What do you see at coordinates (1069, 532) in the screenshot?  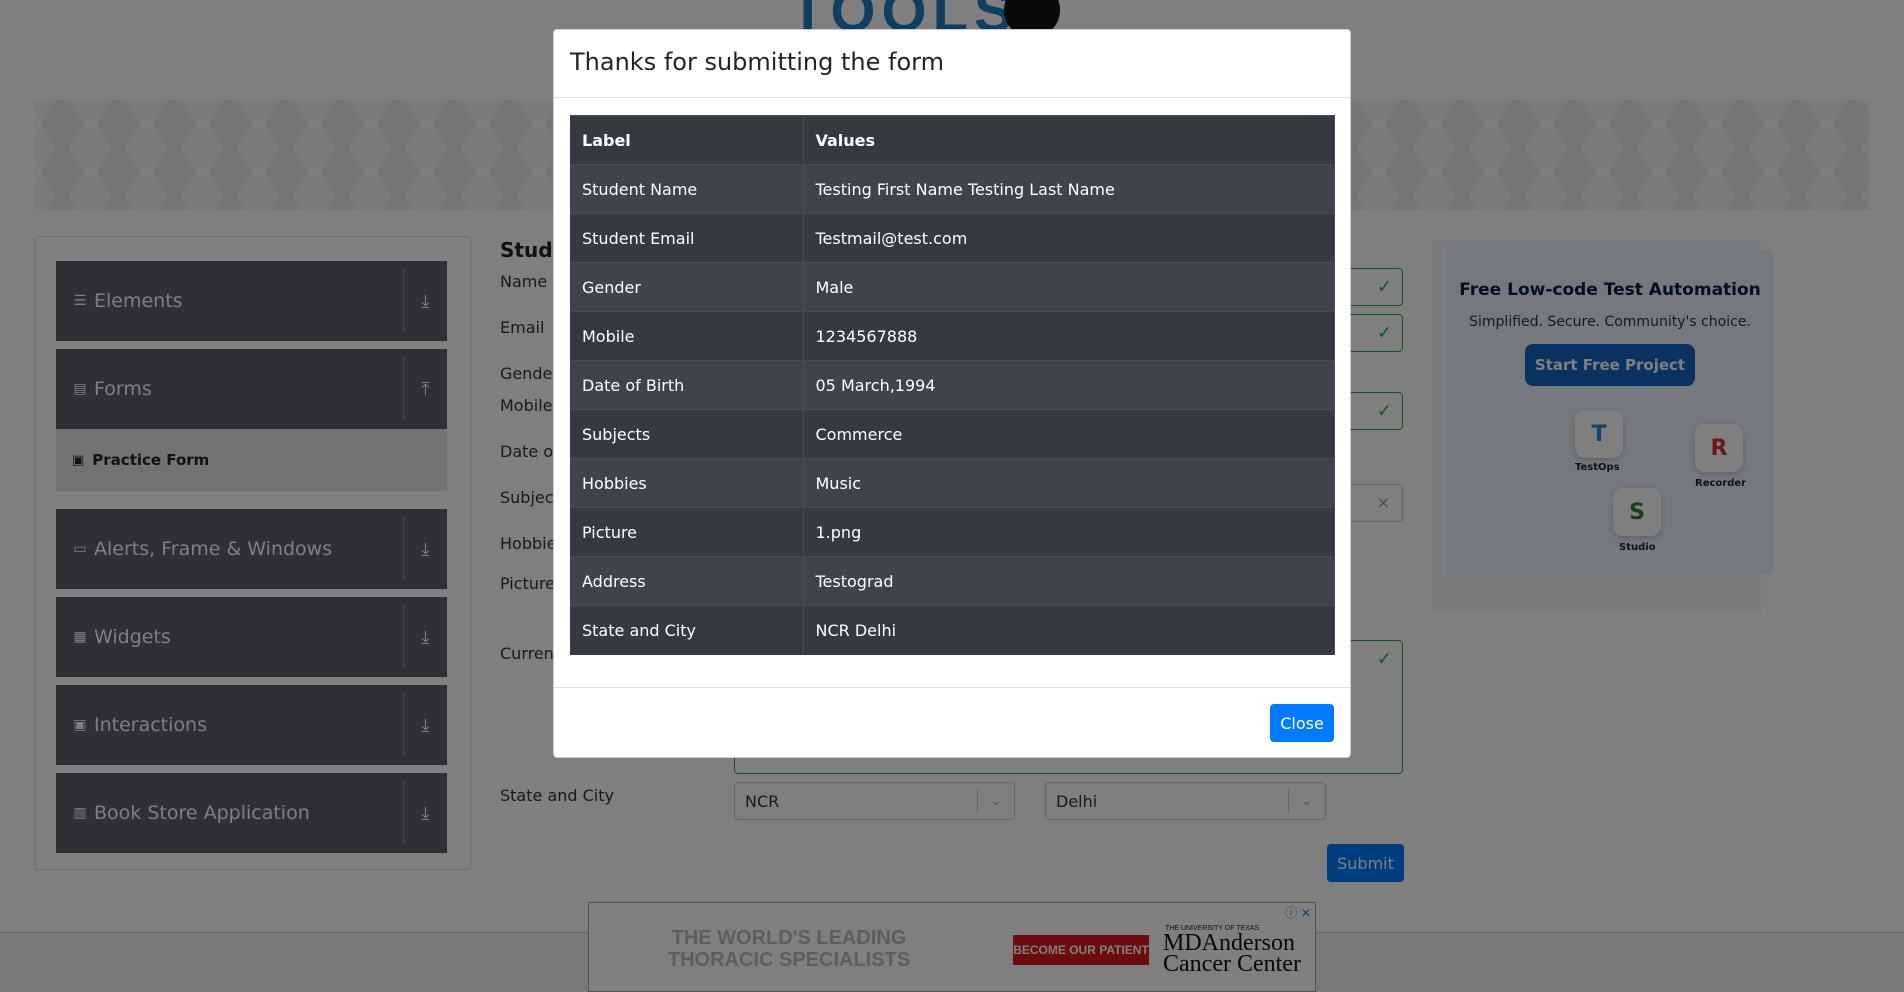 I see `row-value: 1.png` at bounding box center [1069, 532].